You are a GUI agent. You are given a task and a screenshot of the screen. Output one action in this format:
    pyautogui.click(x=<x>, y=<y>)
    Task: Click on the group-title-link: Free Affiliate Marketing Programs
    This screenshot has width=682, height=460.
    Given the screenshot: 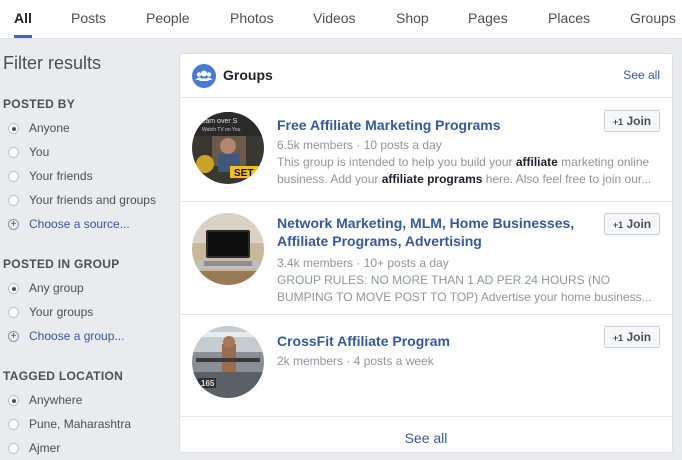 What is the action you would take?
    pyautogui.click(x=437, y=125)
    